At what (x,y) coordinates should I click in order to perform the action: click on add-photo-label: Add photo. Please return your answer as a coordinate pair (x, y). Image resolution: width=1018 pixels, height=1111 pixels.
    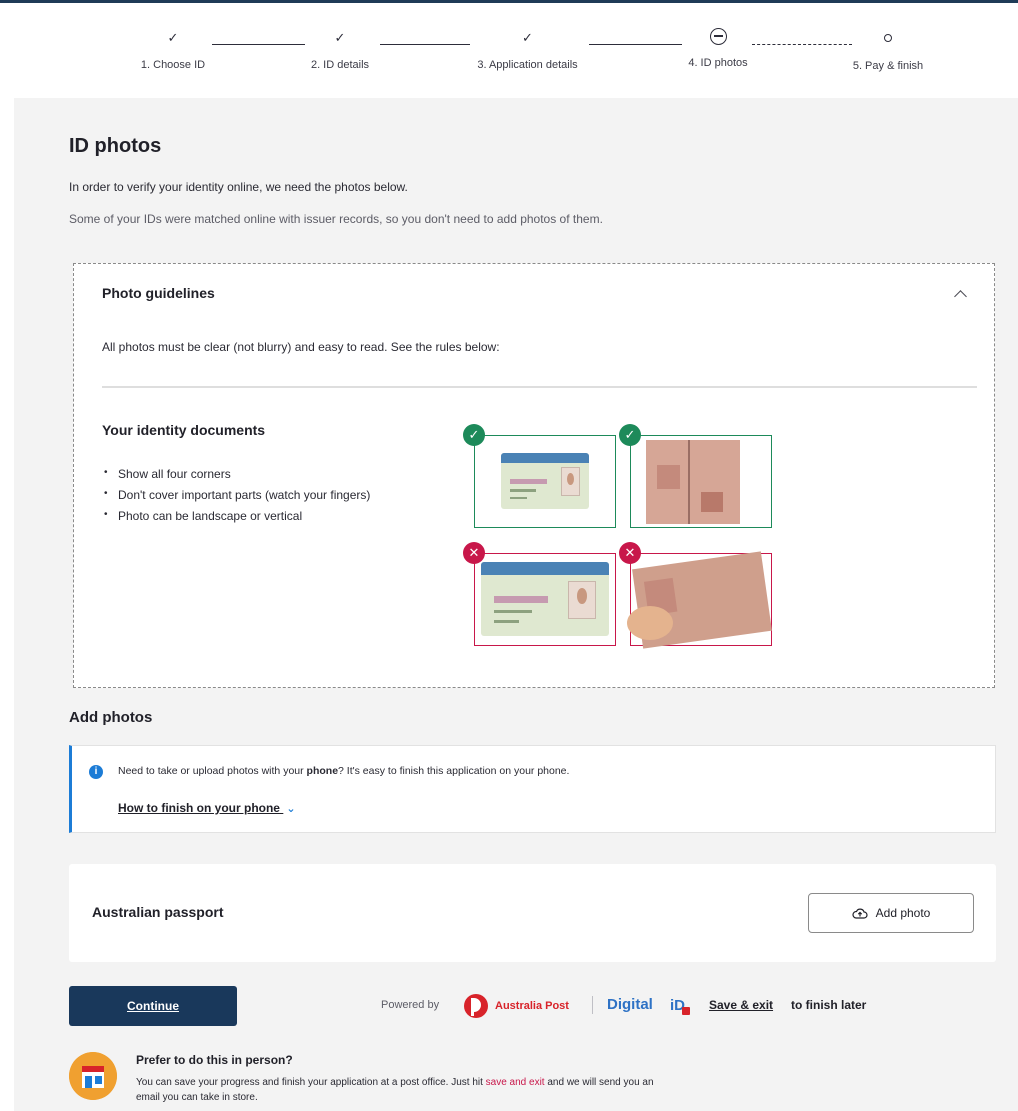
    Looking at the image, I should click on (903, 913).